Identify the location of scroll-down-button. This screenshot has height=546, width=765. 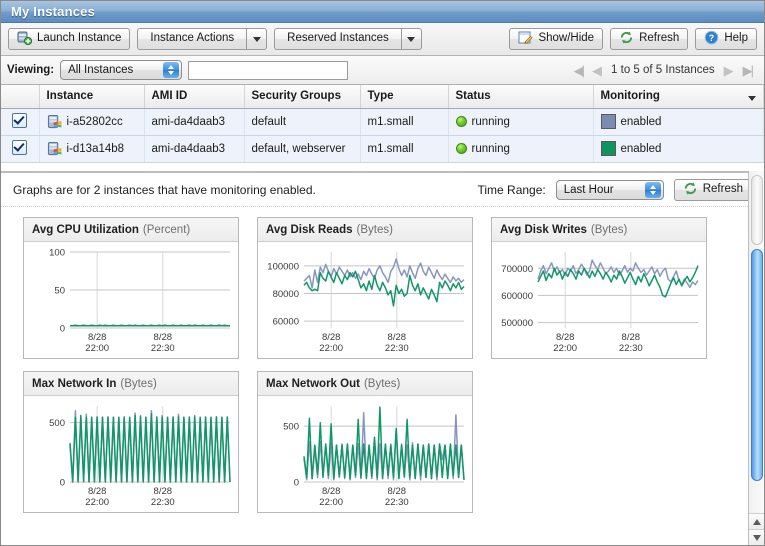
(756, 537).